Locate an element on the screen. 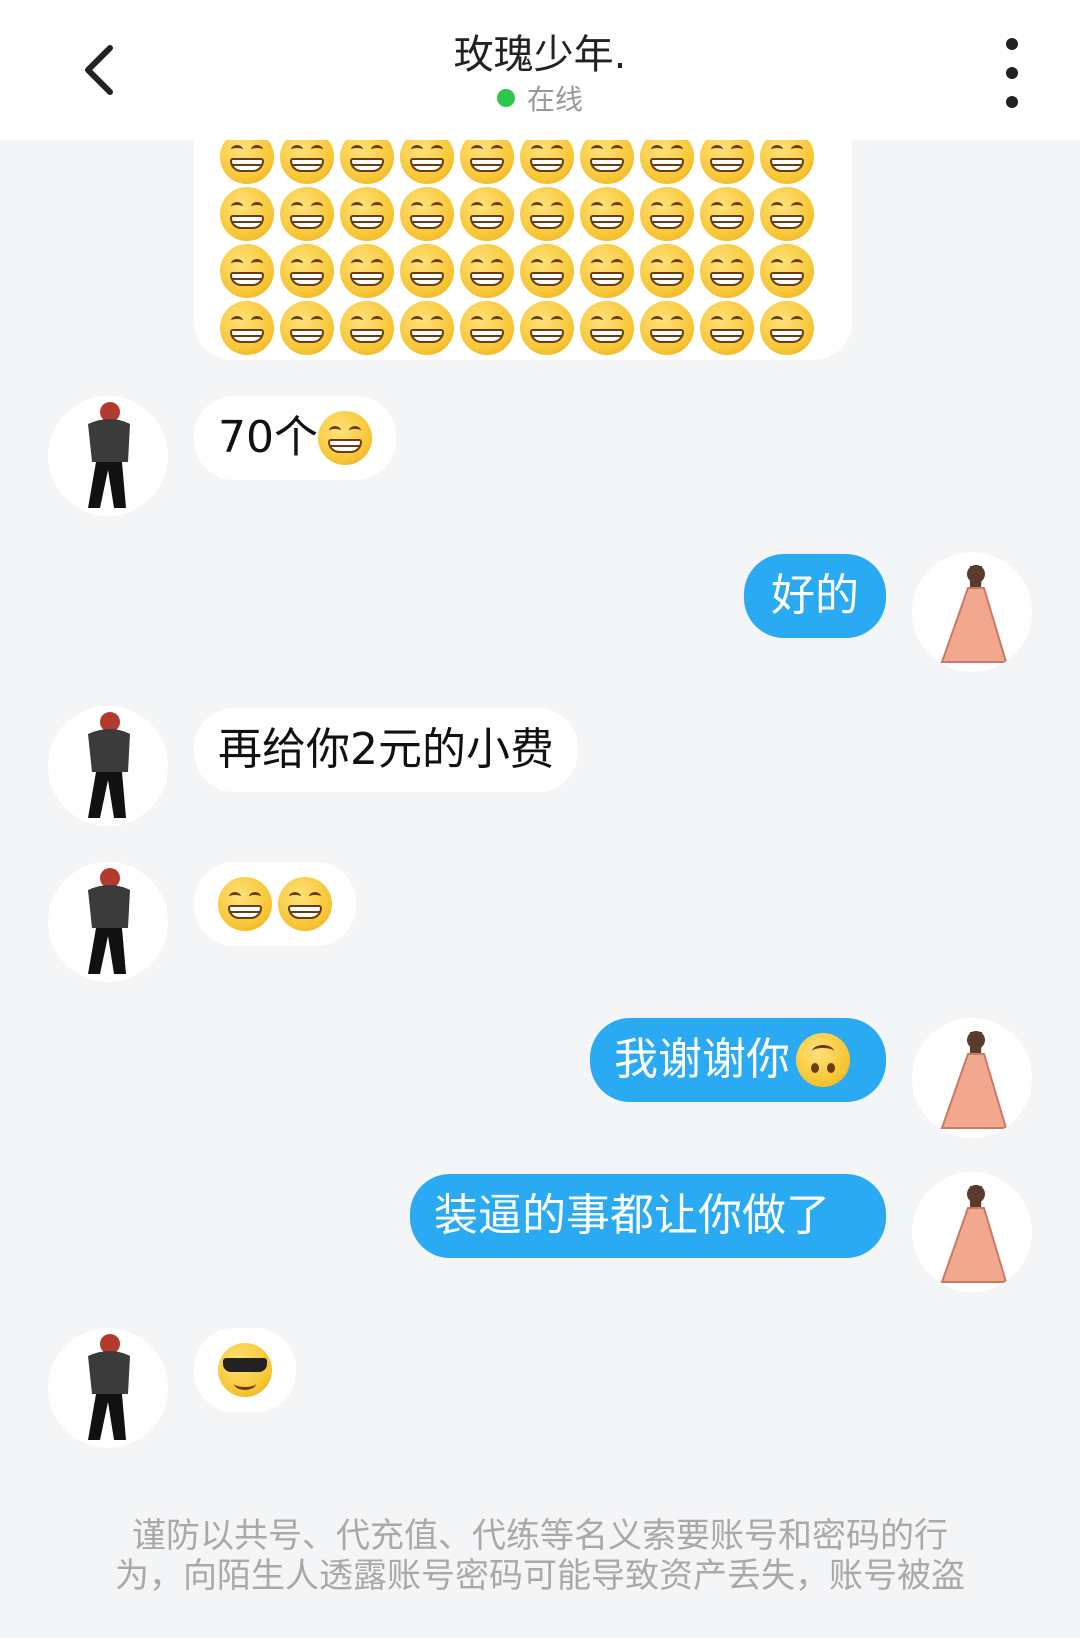 This screenshot has width=1080, height=1638. contact-name: 玫瑰少年. is located at coordinates (540, 55).